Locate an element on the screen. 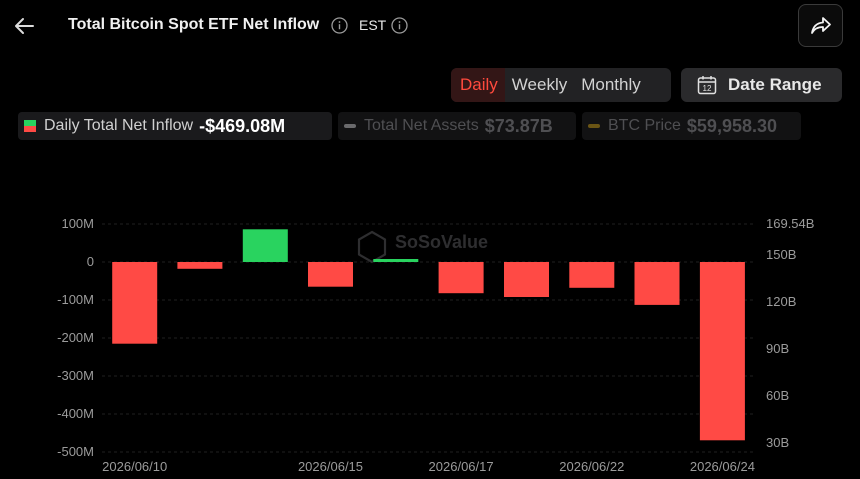 Image resolution: width=860 pixels, height=479 pixels. watermark-logo-icon is located at coordinates (372, 247).